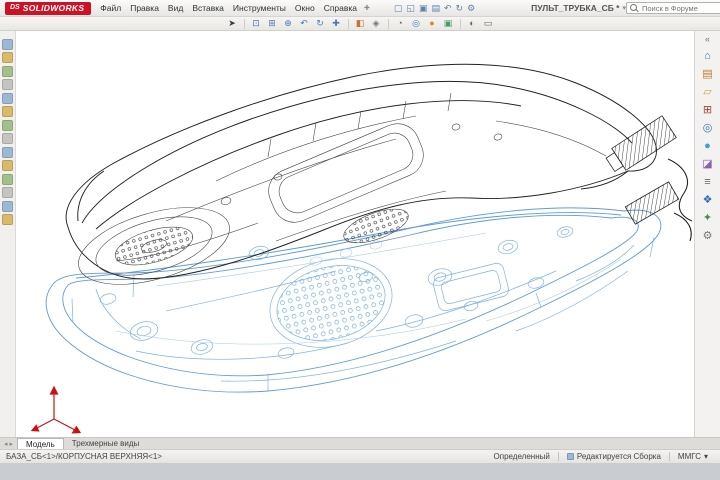 The width and height of the screenshot is (720, 480). What do you see at coordinates (707, 74) in the screenshot?
I see `design-library-icon: ▤` at bounding box center [707, 74].